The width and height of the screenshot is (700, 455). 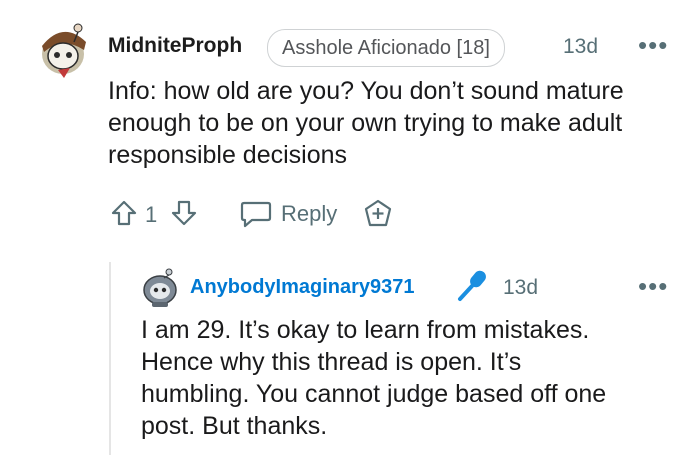 I want to click on vote-score: 1, so click(x=151, y=214).